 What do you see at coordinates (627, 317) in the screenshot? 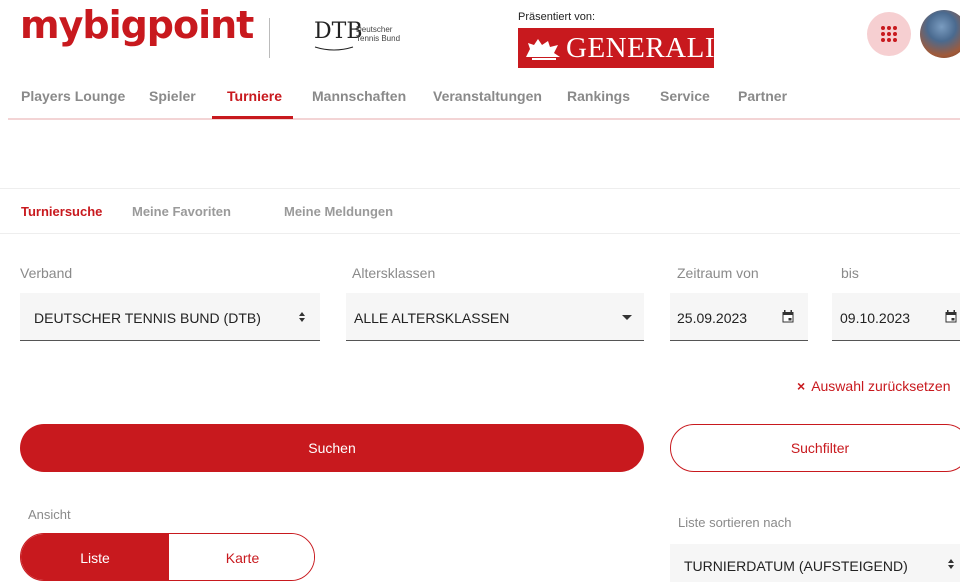
I see `chevron-down-icon` at bounding box center [627, 317].